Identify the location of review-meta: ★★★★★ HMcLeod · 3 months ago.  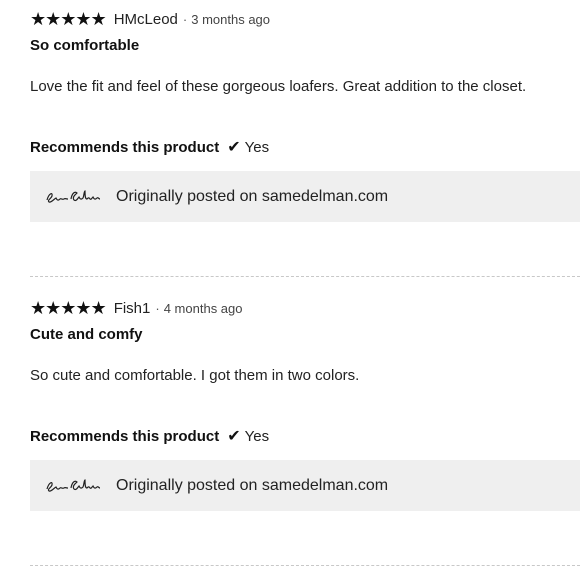
(305, 19).